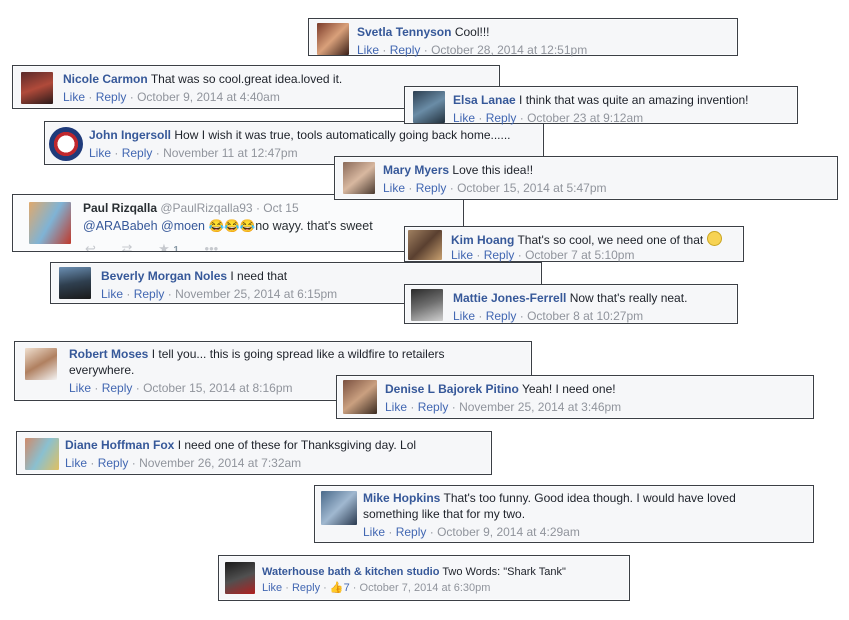  Describe the element at coordinates (108, 354) in the screenshot. I see `commenter-name: Robert Moses` at that location.